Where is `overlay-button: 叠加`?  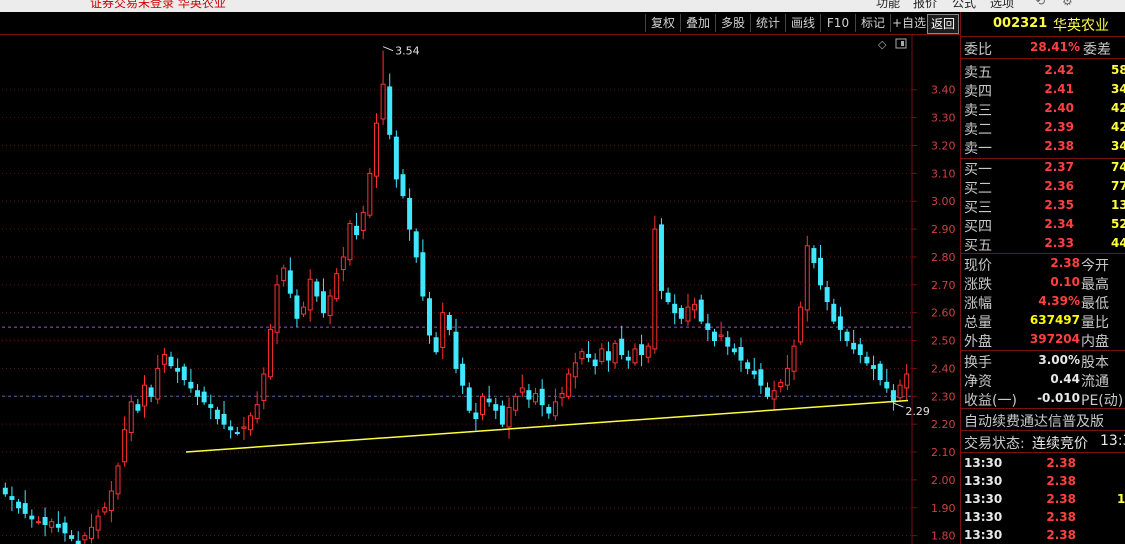 overlay-button: 叠加 is located at coordinates (697, 23).